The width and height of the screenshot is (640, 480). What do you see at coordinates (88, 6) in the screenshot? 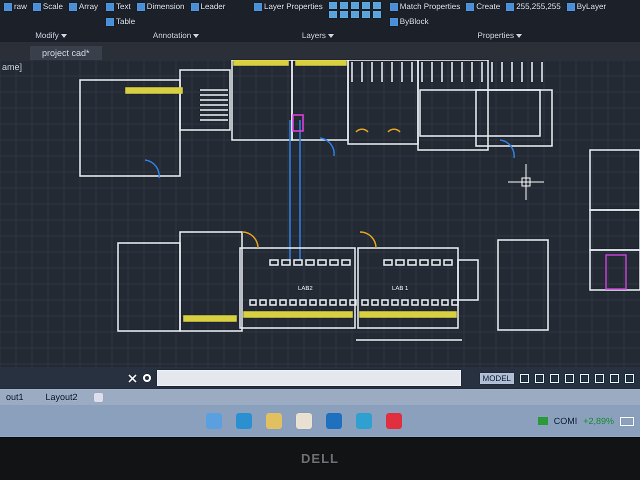
I see `ribbon-button: Array` at bounding box center [88, 6].